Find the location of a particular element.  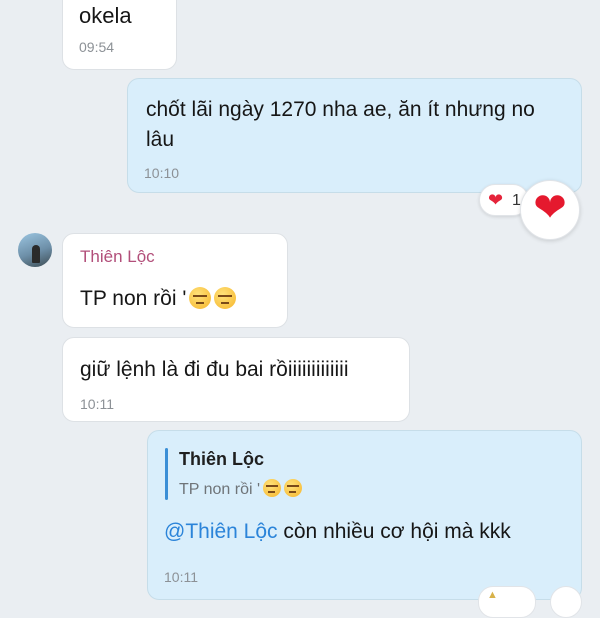

message-bubble-okela: okela 09:54 is located at coordinates (119, 35).